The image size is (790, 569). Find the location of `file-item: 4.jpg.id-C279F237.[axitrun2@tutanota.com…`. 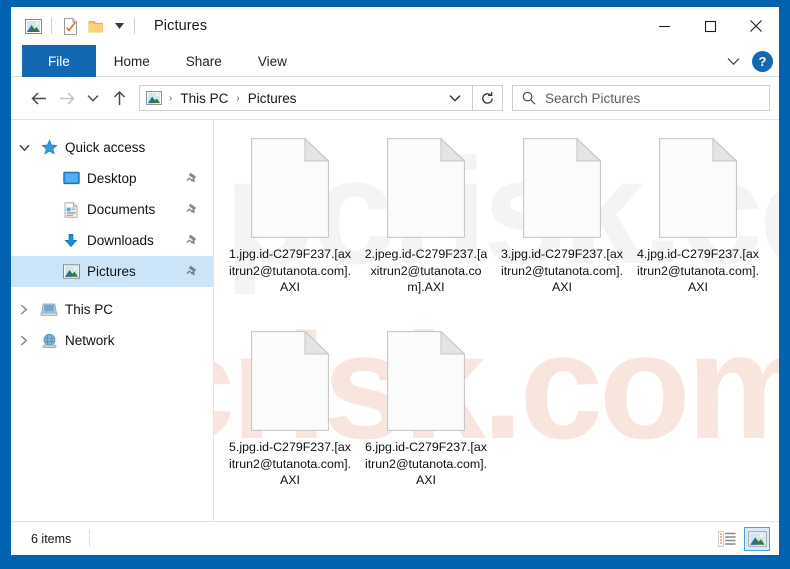

file-item: 4.jpg.id-C279F237.[axitrun2@tutanota.com… is located at coordinates (698, 226).